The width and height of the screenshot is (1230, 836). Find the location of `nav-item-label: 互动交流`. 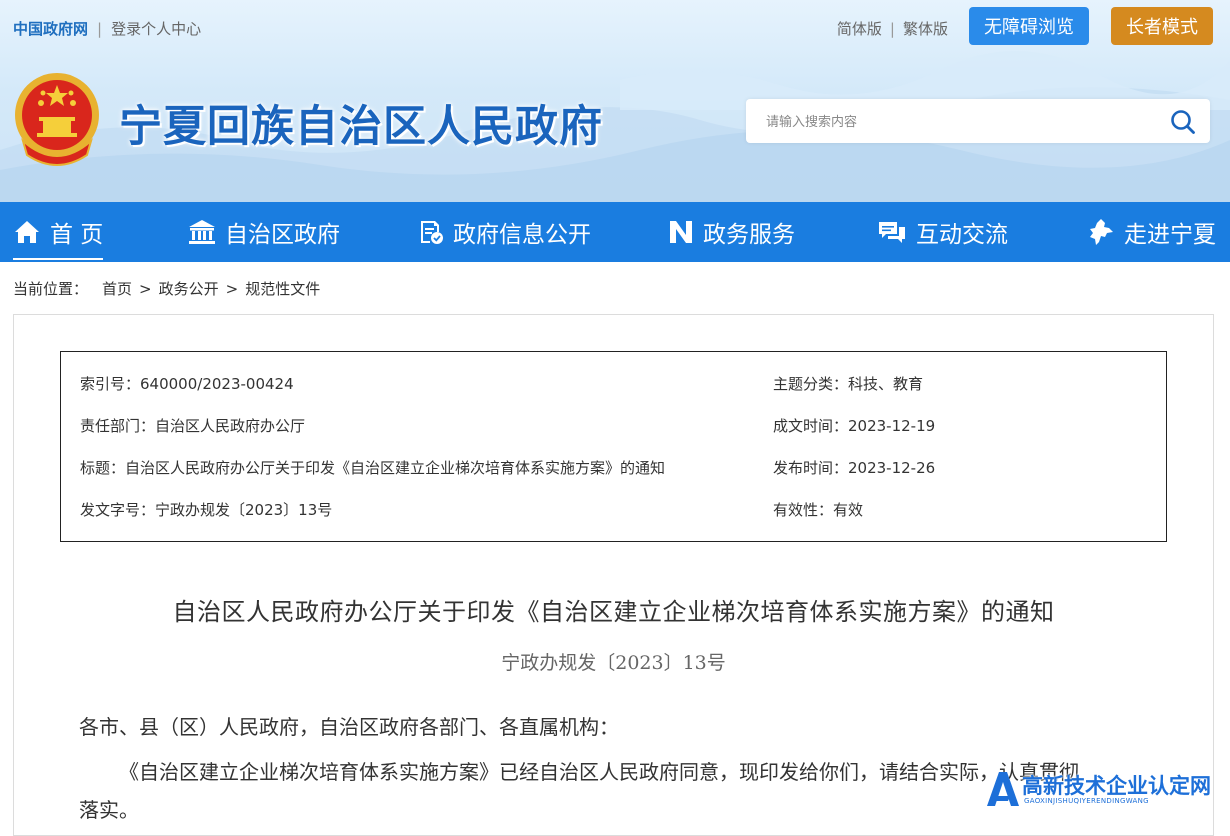

nav-item-label: 互动交流 is located at coordinates (962, 235).